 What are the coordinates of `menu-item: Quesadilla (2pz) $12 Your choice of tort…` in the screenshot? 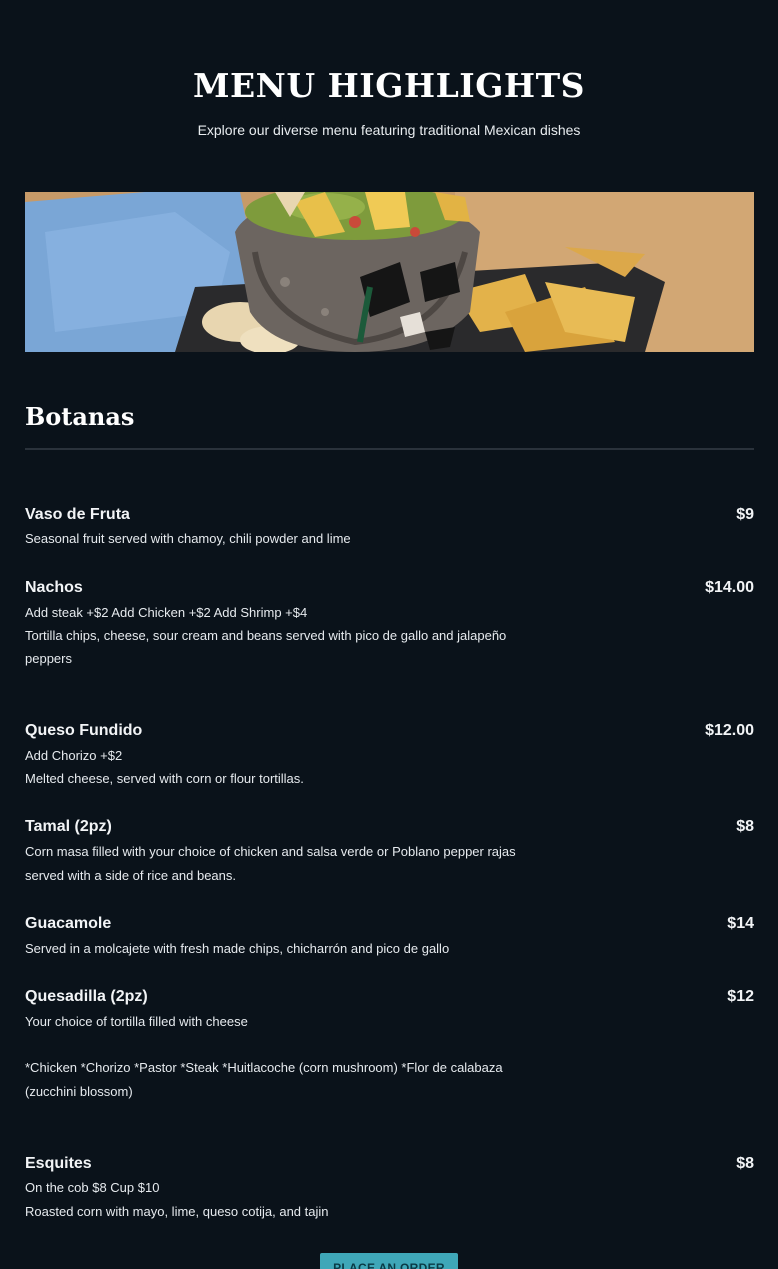 It's located at (389, 1045).